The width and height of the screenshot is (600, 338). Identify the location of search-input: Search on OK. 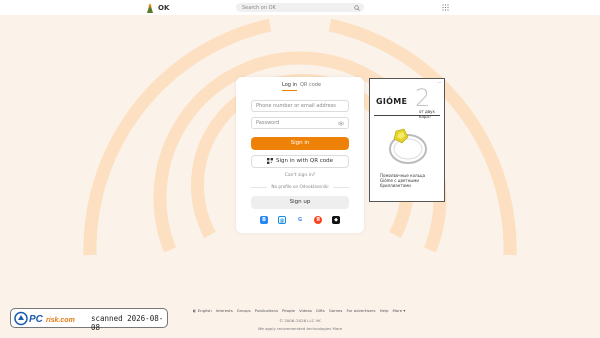
(298, 8).